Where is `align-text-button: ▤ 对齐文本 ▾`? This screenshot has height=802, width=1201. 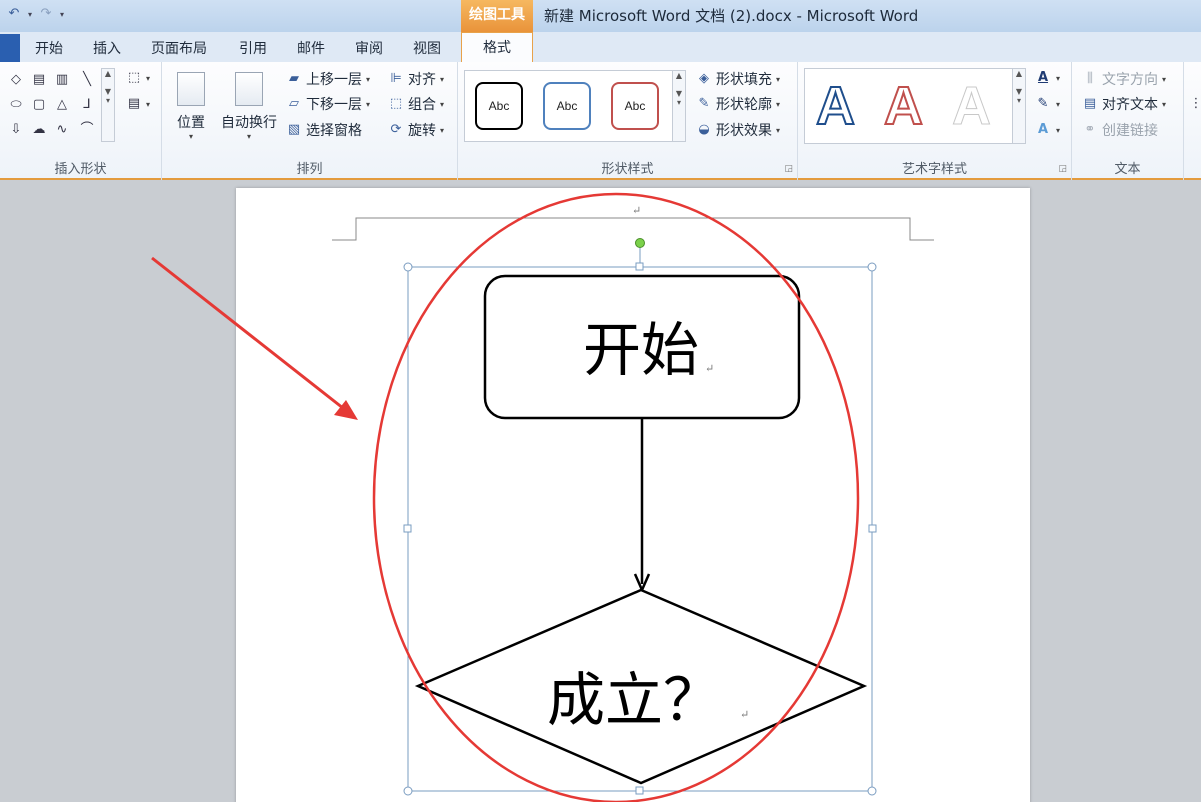 align-text-button: ▤ 对齐文本 ▾ is located at coordinates (1124, 104).